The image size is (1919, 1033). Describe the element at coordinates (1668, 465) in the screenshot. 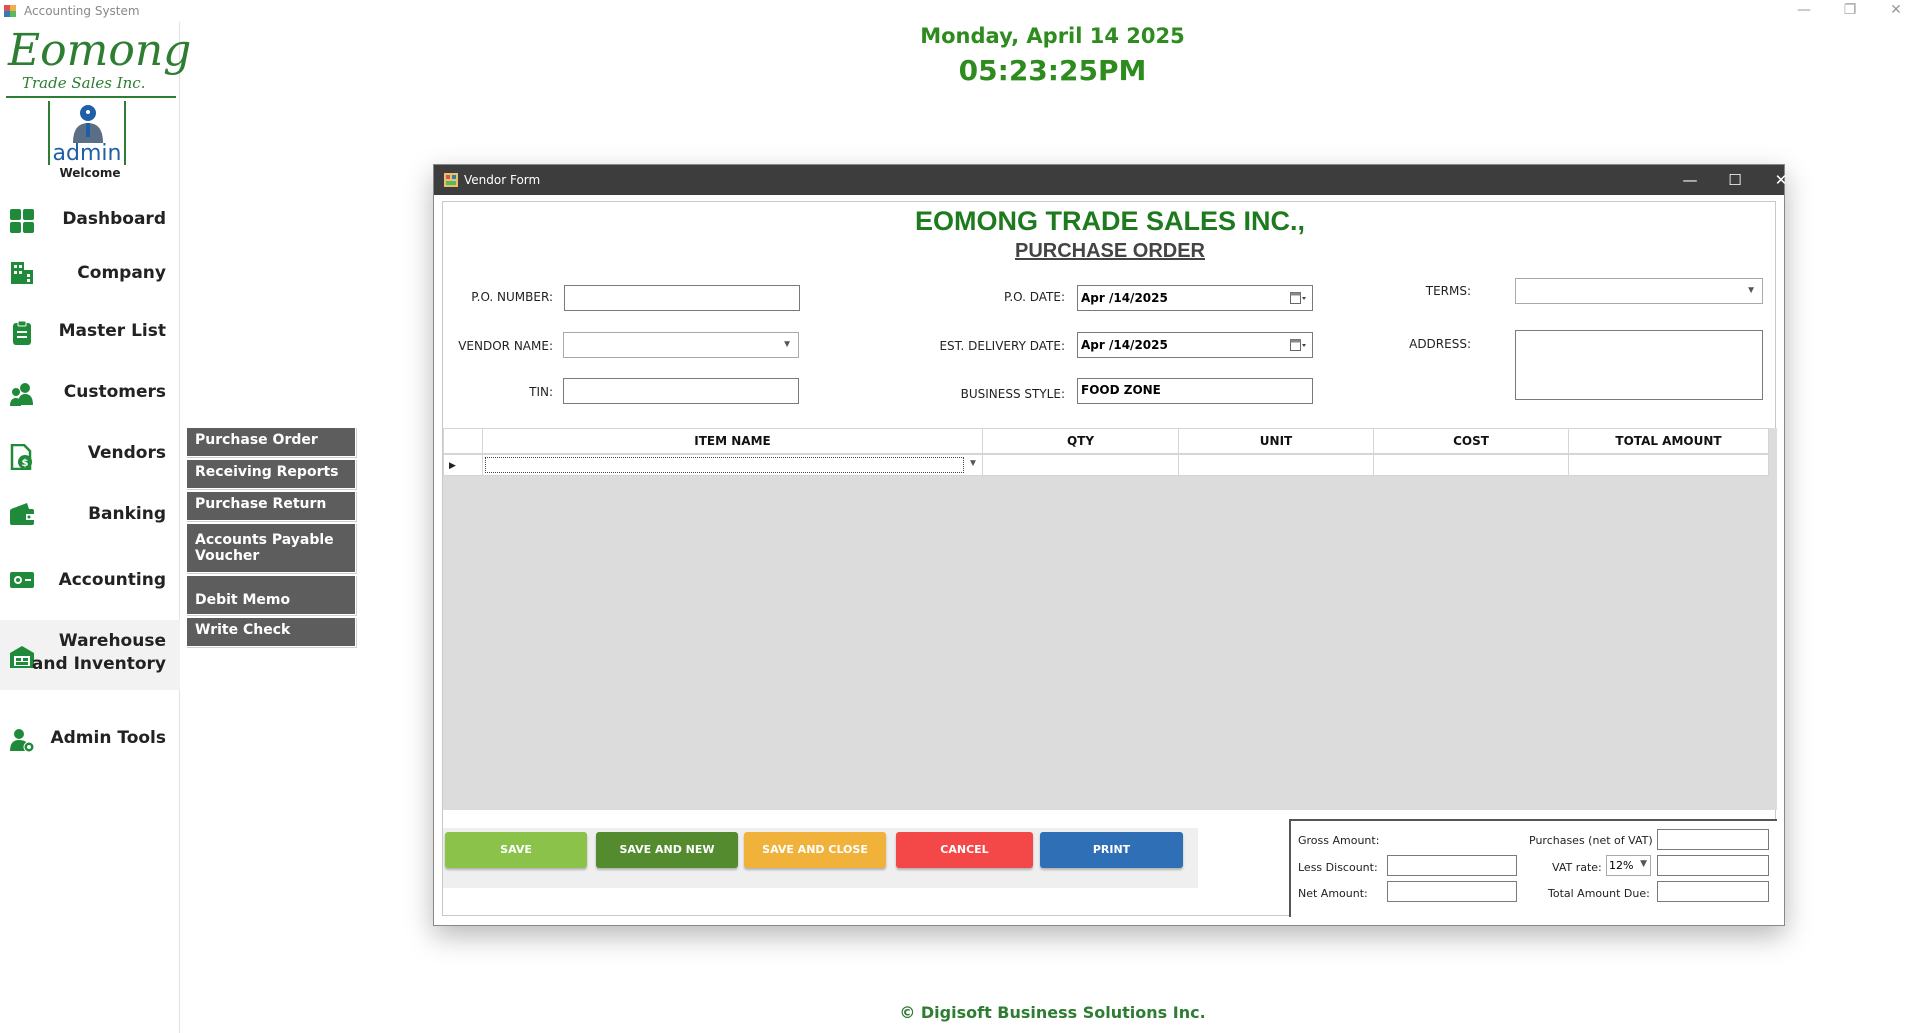

I see `table-row-total-cell` at that location.